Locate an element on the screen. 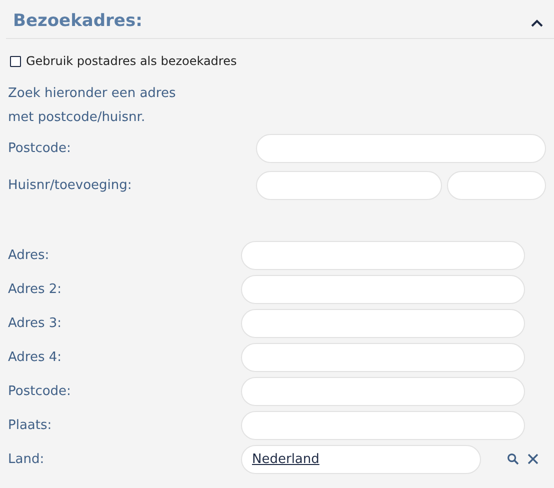 This screenshot has height=488, width=554. checkbox-label: Gebruik postadres als bezoekadres is located at coordinates (131, 61).